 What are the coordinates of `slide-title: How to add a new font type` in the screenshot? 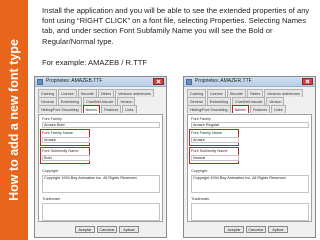 It's located at (14, 120).